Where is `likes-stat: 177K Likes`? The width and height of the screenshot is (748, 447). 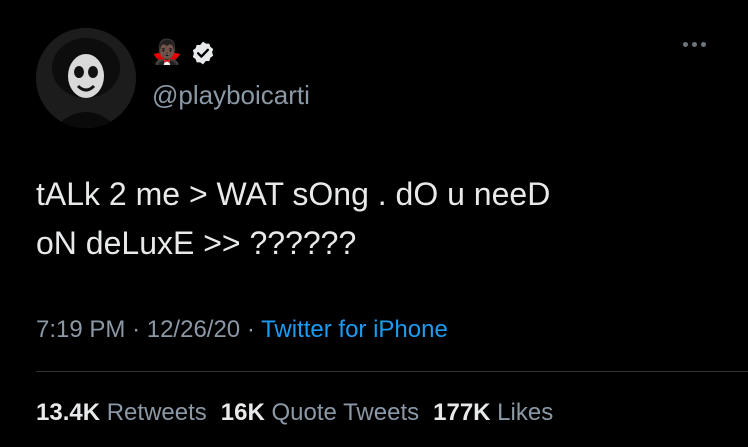 likes-stat: 177K Likes is located at coordinates (493, 413).